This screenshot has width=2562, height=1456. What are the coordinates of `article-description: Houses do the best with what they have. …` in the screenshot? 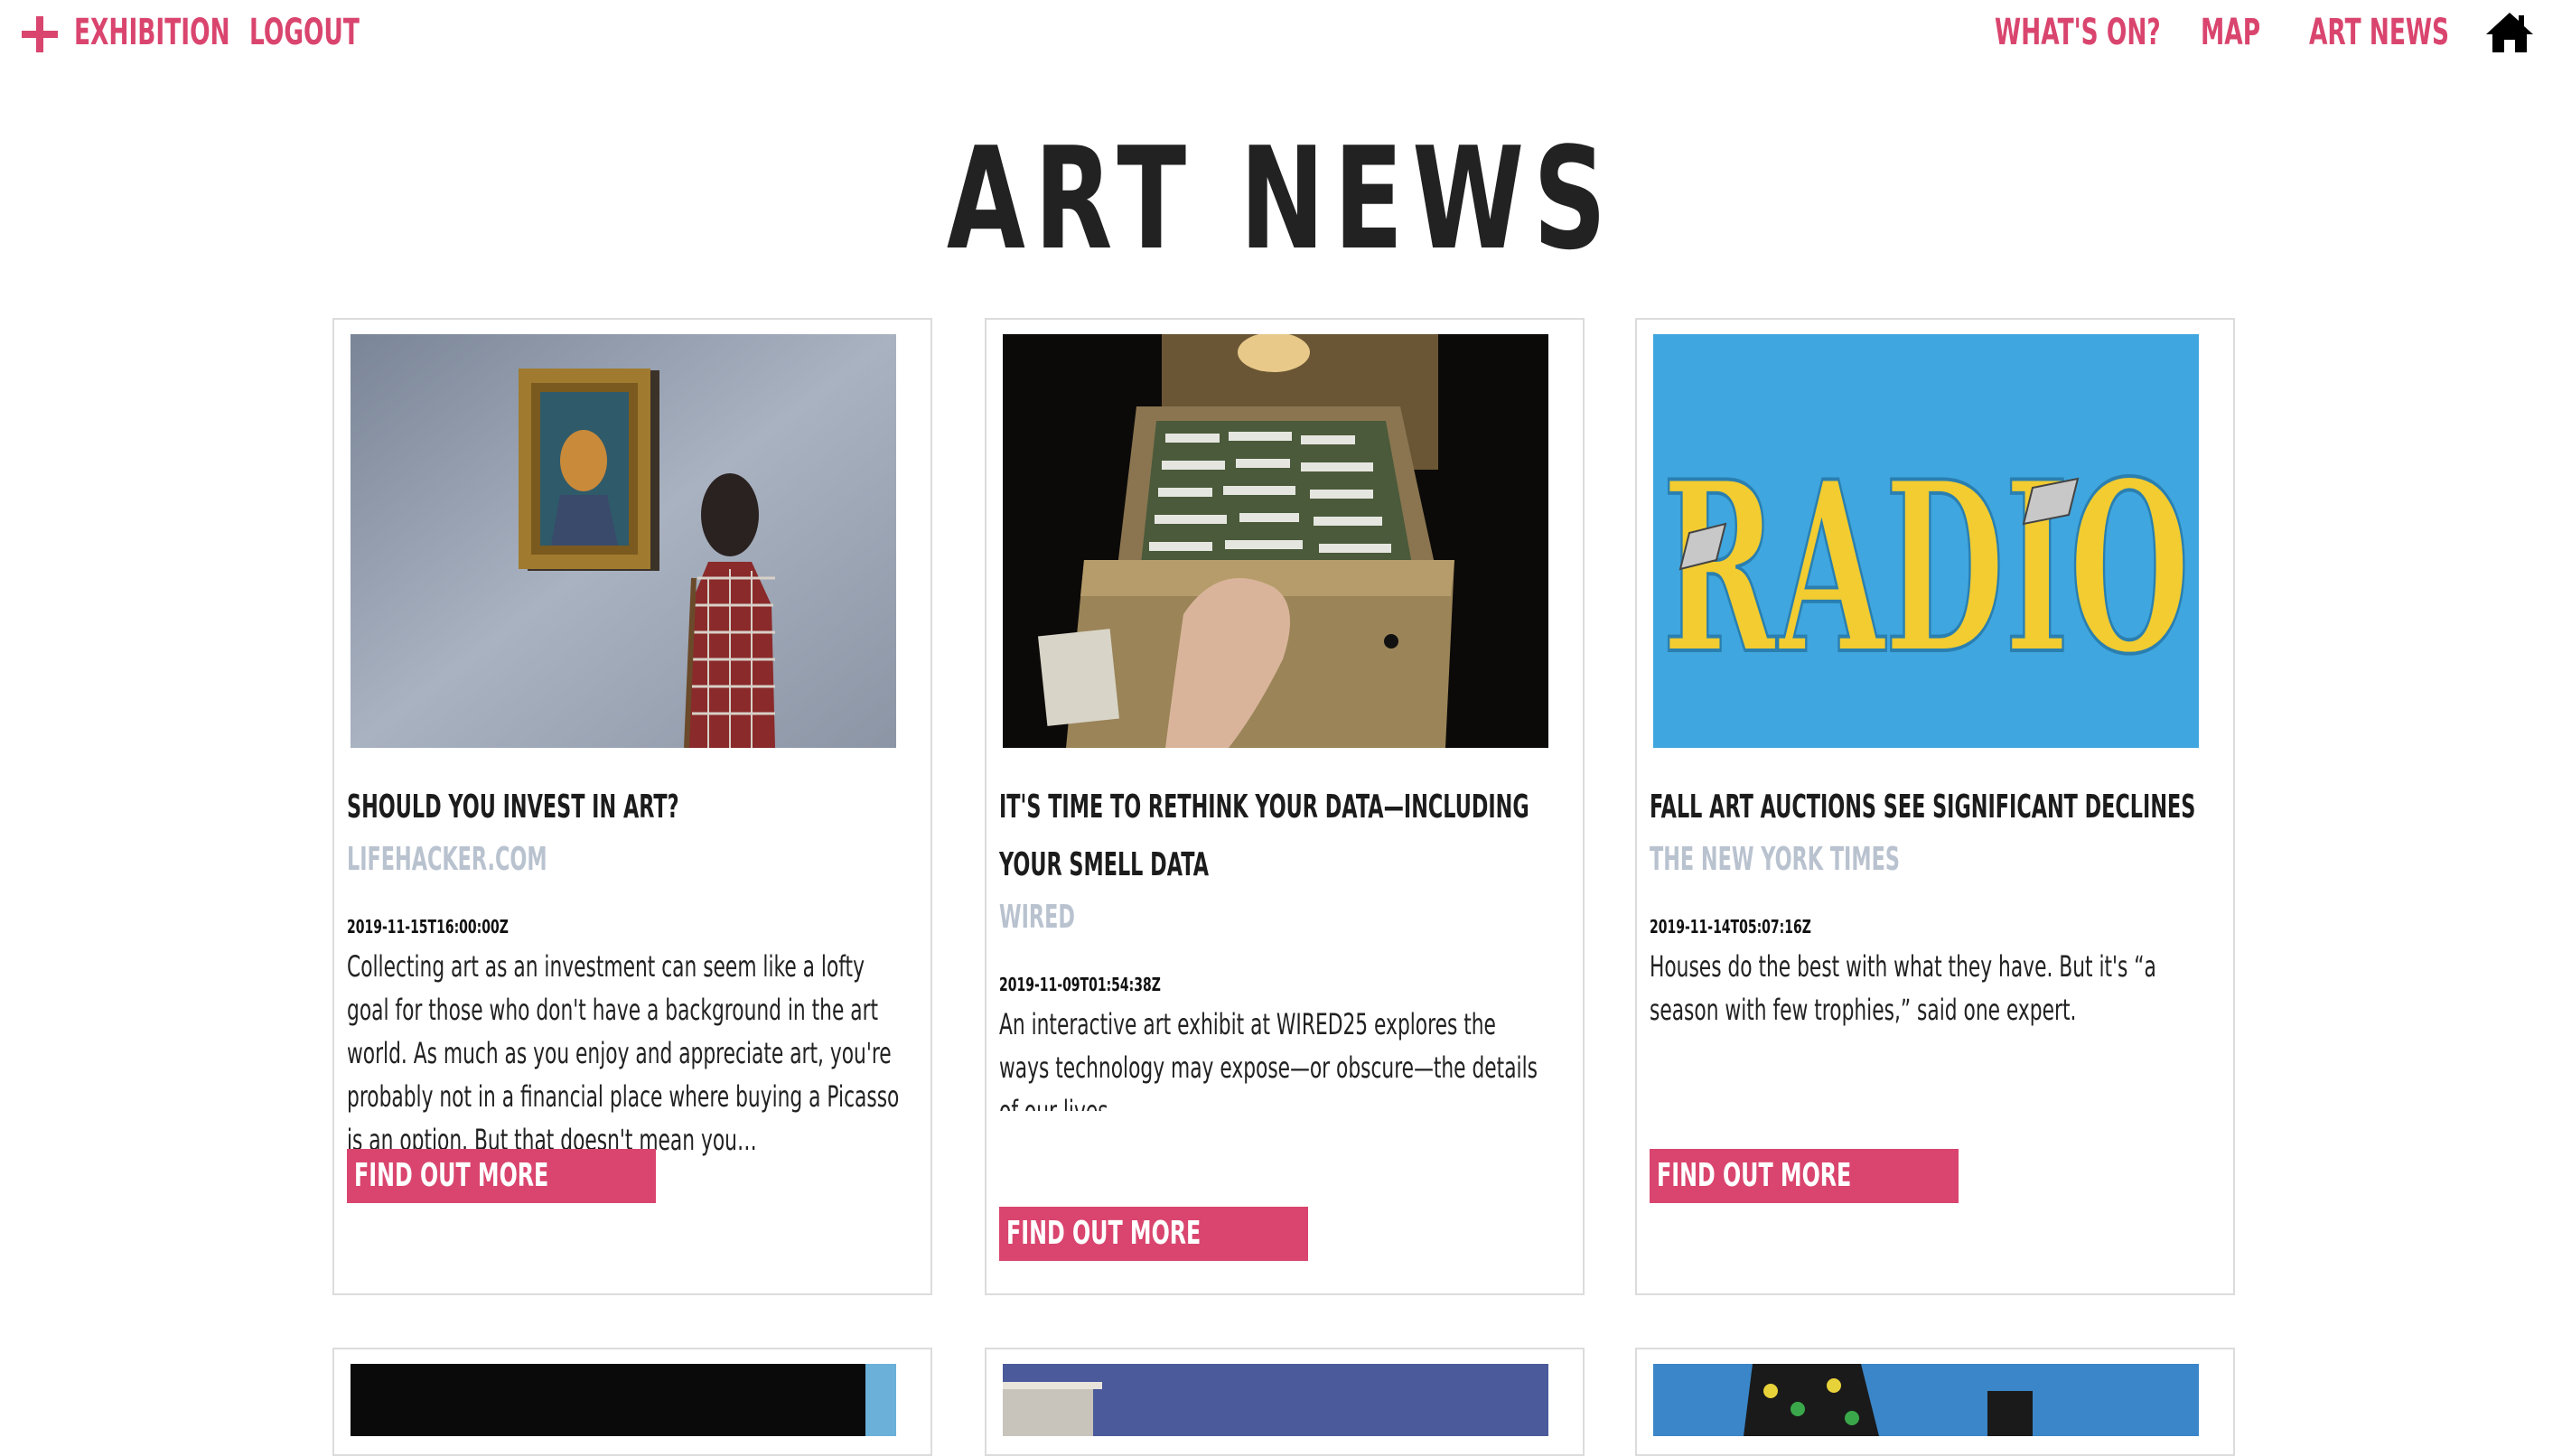 It's located at (1903, 988).